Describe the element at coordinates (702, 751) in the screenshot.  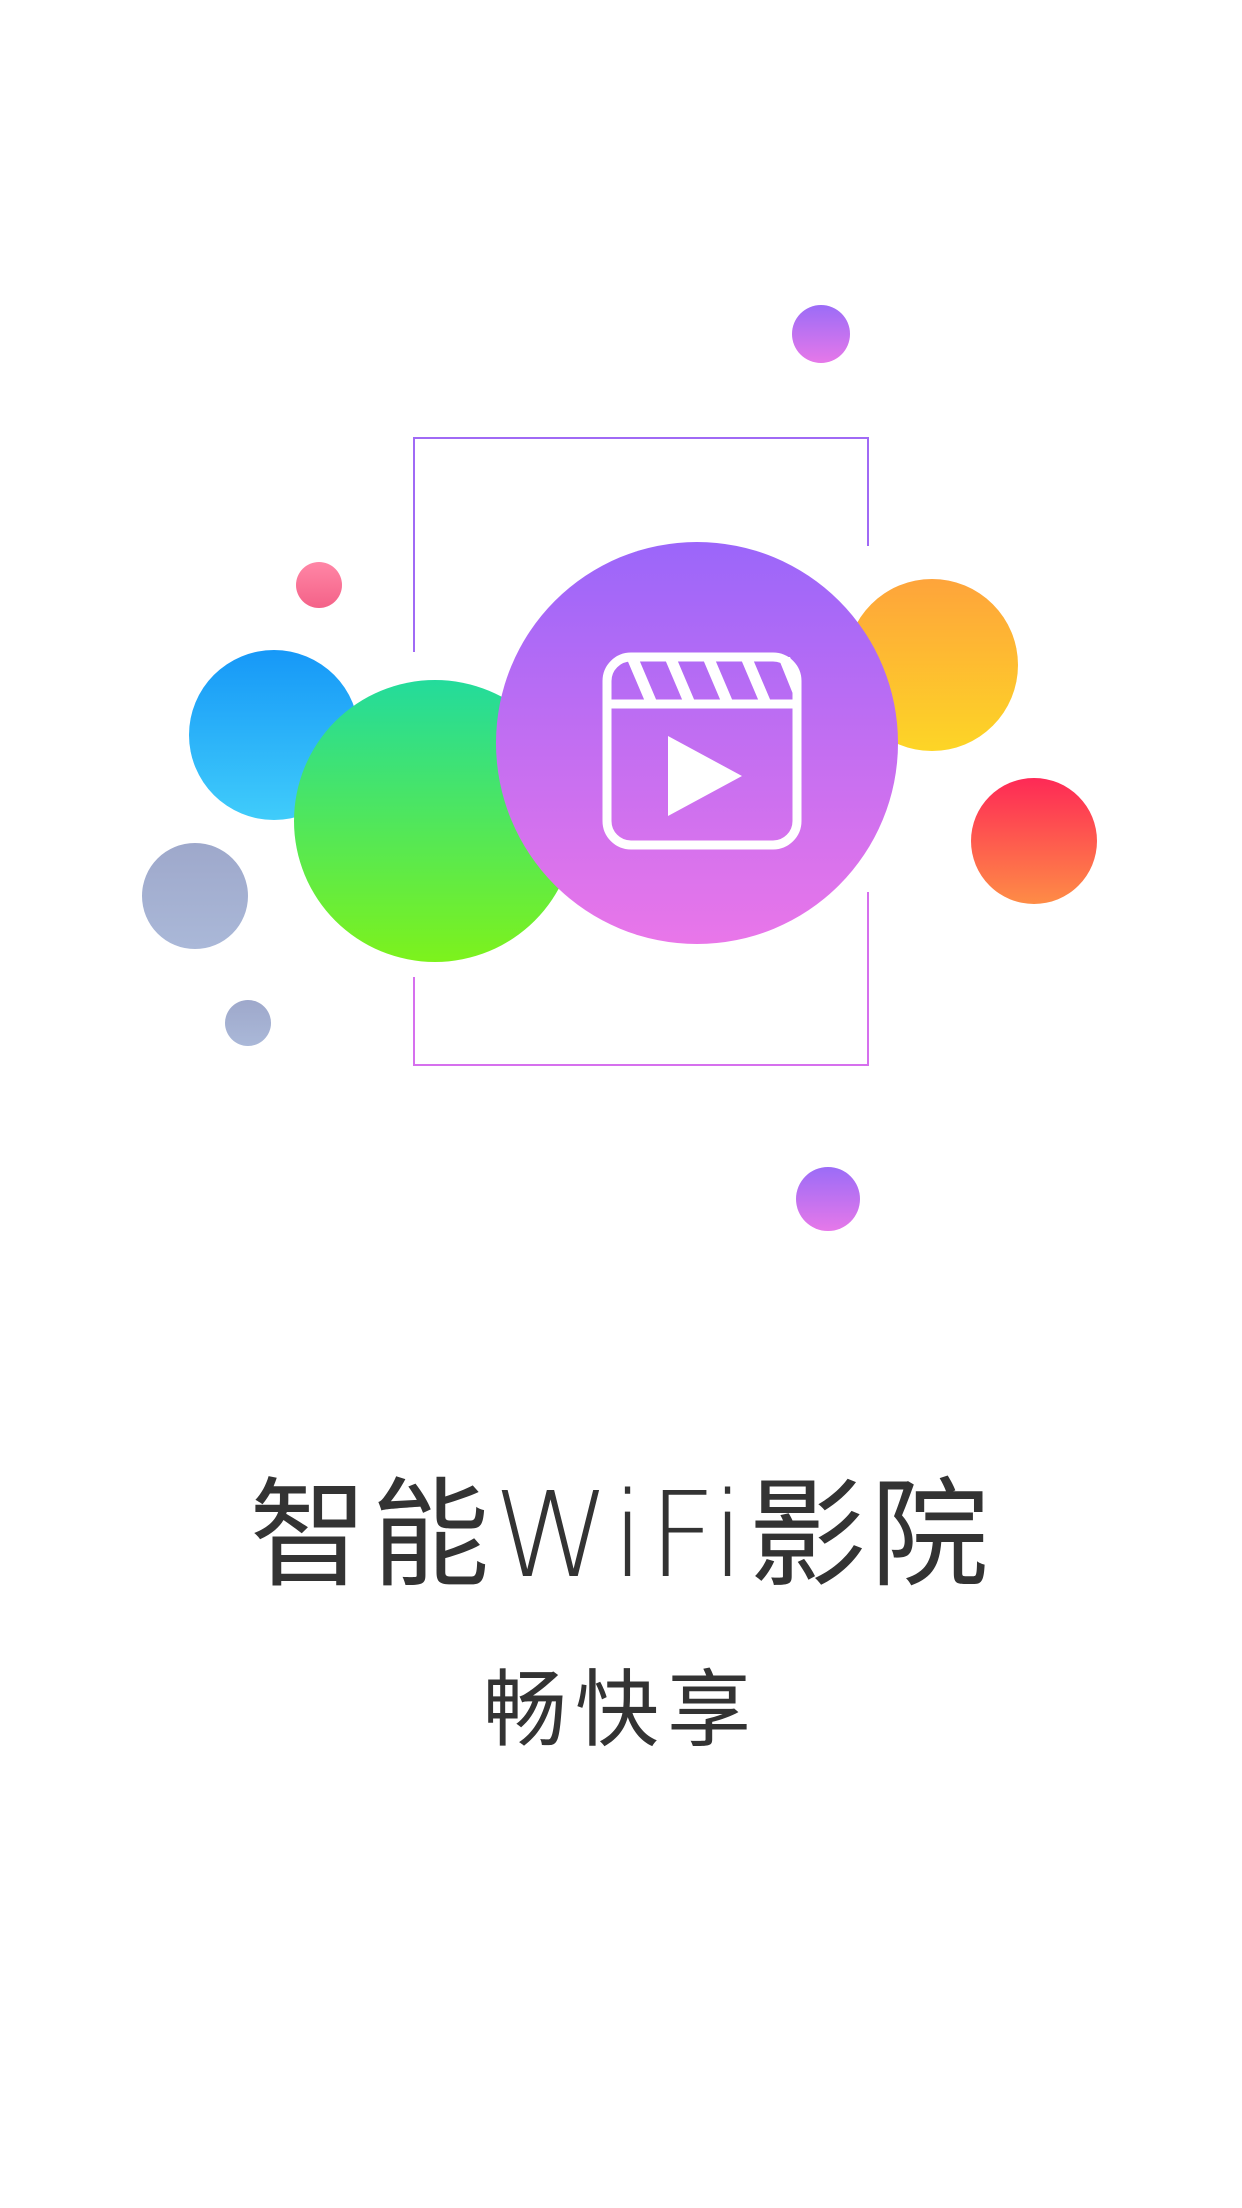
I see `clapperboard-play-icon` at that location.